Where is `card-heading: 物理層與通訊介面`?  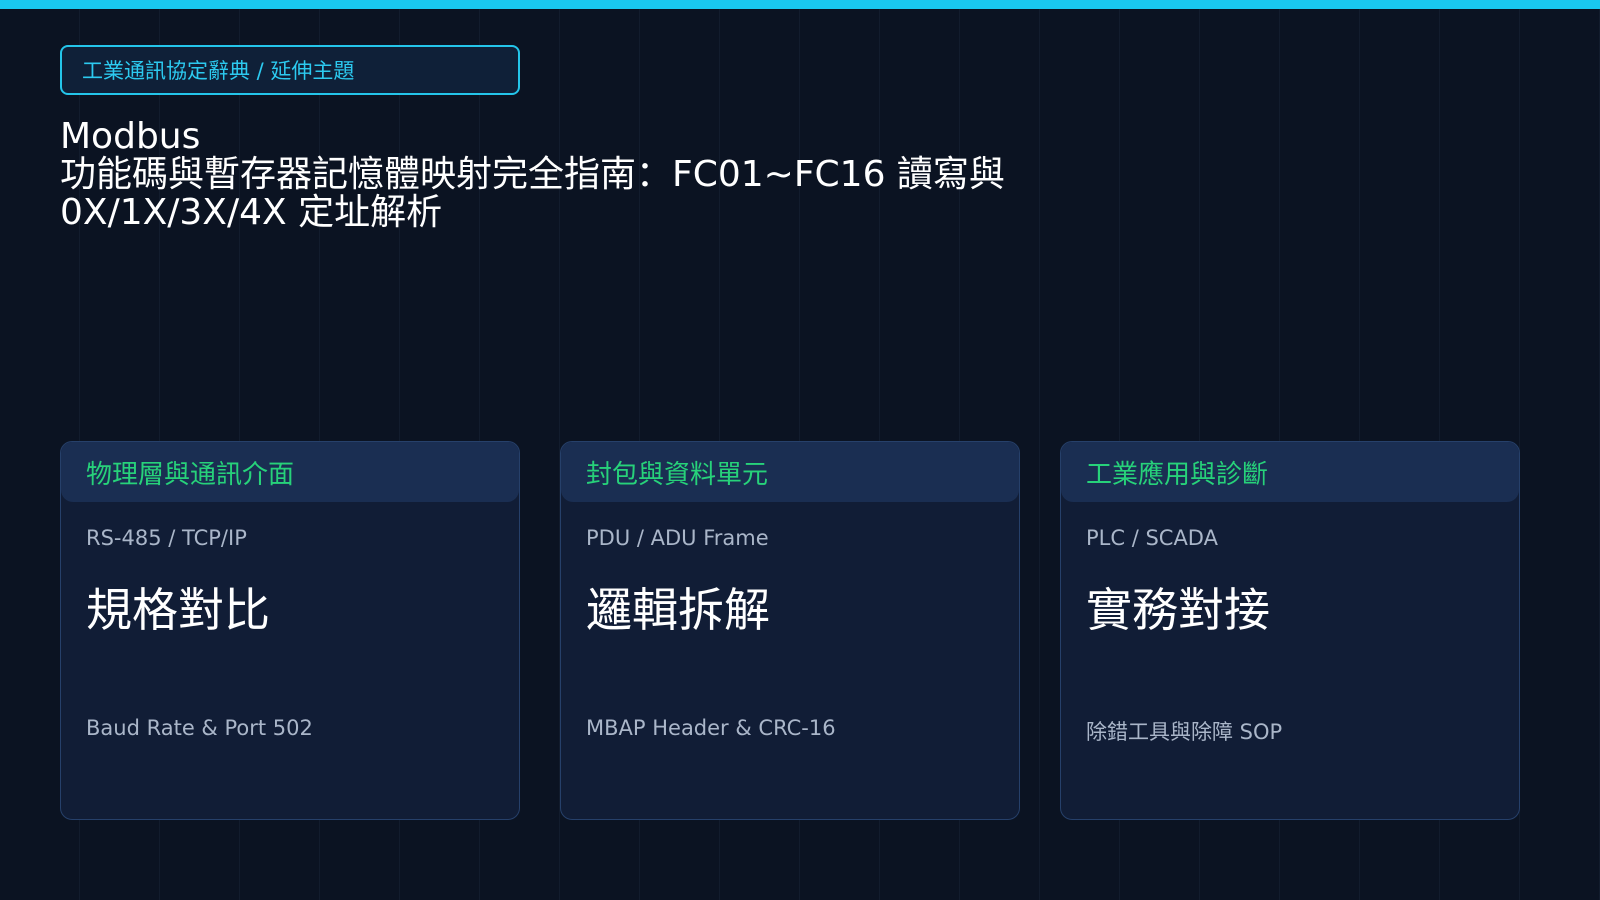 card-heading: 物理層與通訊介面 is located at coordinates (190, 474).